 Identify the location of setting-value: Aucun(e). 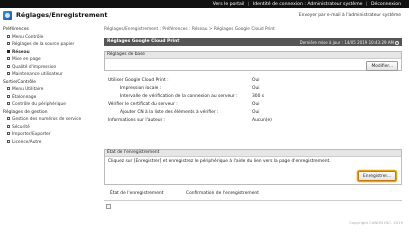
(262, 120).